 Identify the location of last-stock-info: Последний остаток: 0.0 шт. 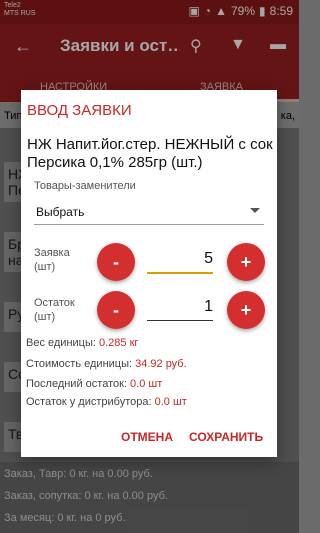
(94, 384).